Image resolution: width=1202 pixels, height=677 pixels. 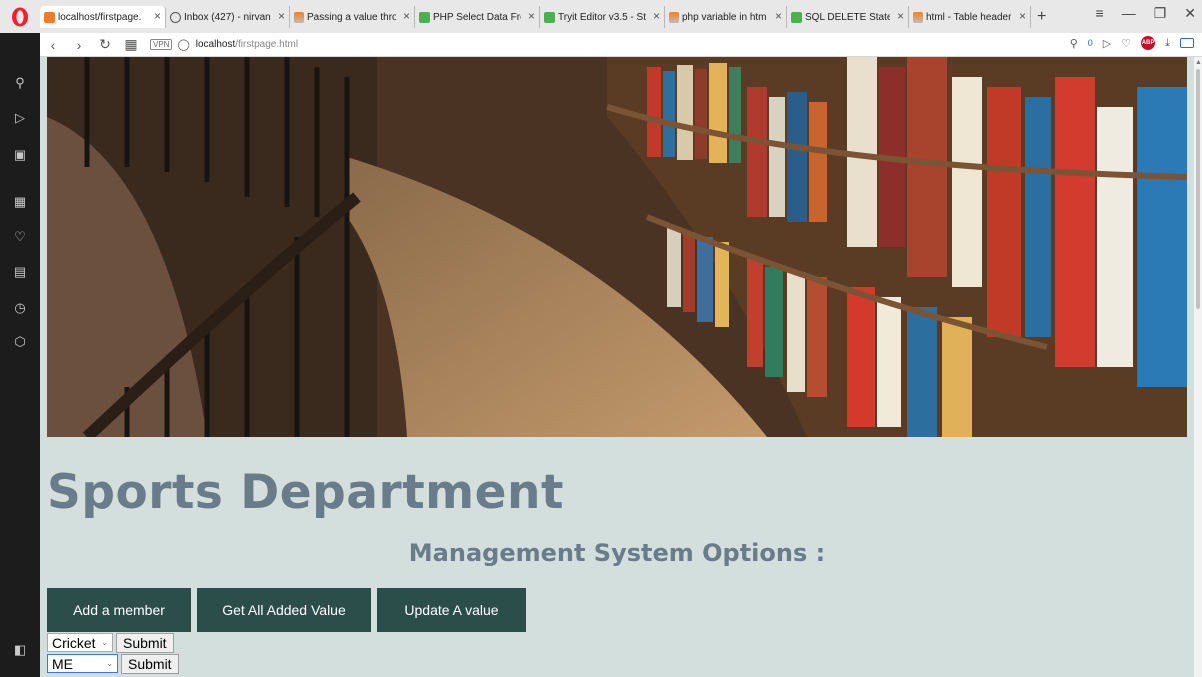 I want to click on globe-icon: ◯, so click(x=183, y=45).